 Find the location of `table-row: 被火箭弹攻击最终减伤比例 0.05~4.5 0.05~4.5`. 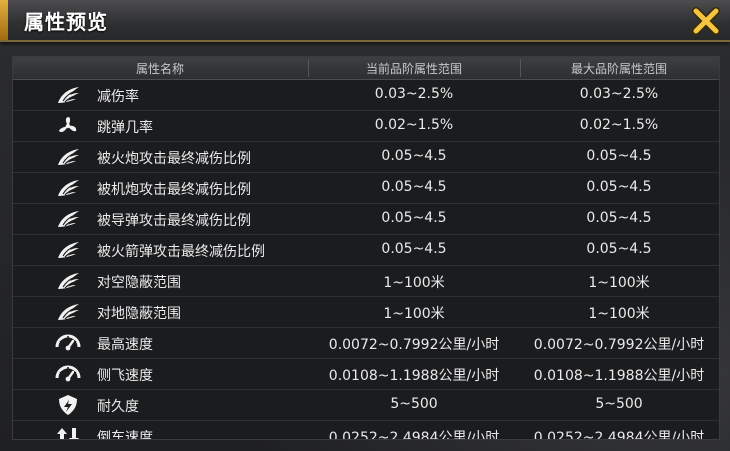

table-row: 被火箭弹攻击最终减伤比例 0.05~4.5 0.05~4.5 is located at coordinates (366, 250).